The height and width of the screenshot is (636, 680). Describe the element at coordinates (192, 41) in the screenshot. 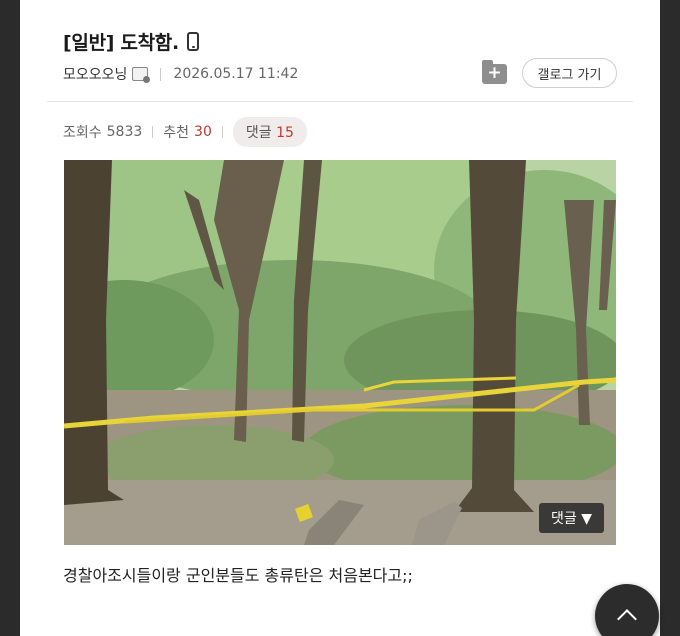

I see `phone-icon` at that location.